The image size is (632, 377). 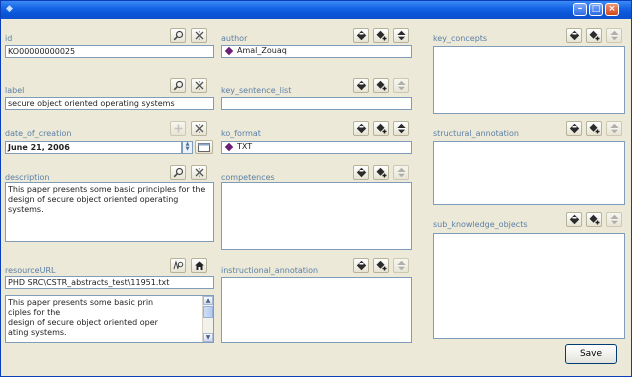 I want to click on key-sentence-add-button, so click(x=381, y=85).